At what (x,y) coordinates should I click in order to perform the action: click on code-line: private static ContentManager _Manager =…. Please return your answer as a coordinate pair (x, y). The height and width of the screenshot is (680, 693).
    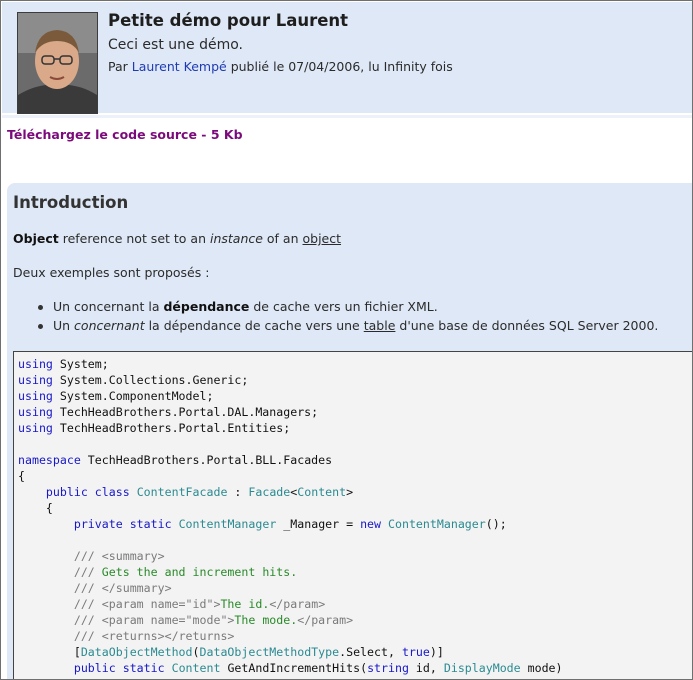
    Looking at the image, I should click on (290, 524).